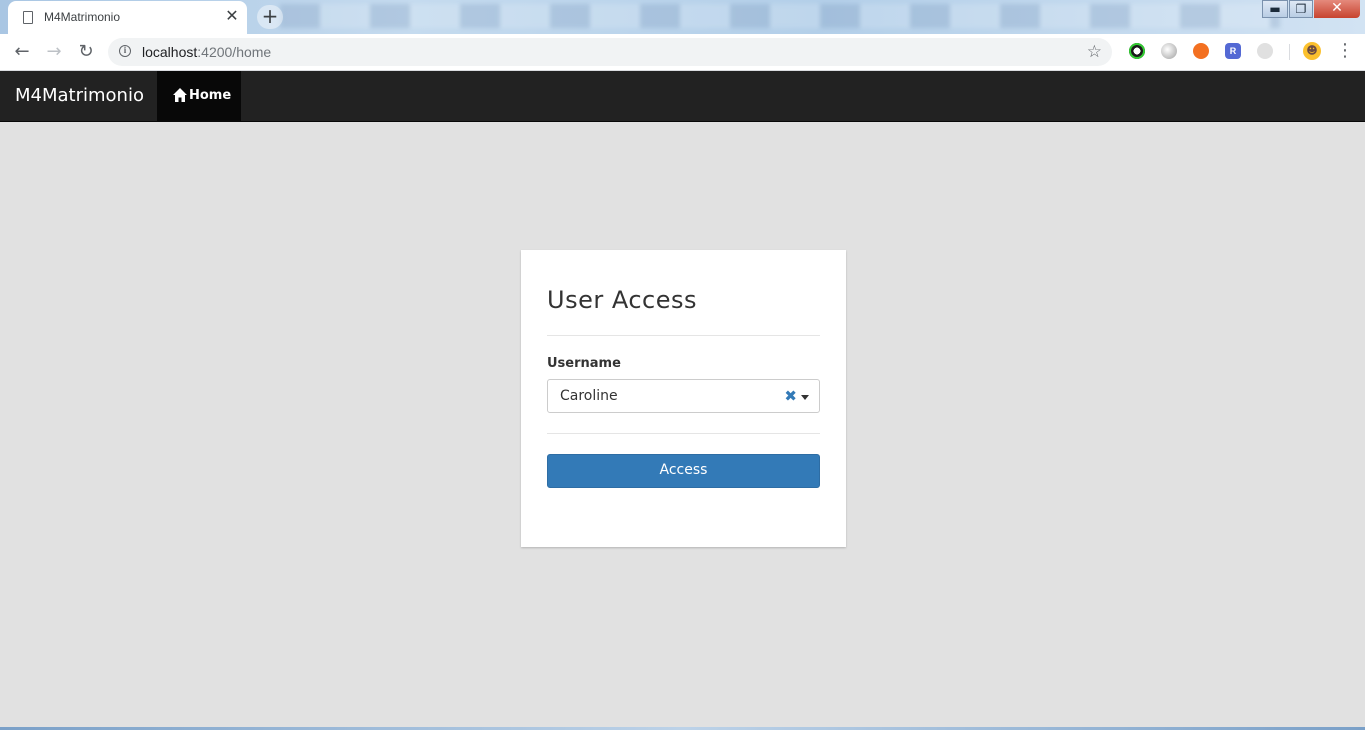 This screenshot has width=1365, height=730. What do you see at coordinates (170, 52) in the screenshot?
I see `url-host: localhost` at bounding box center [170, 52].